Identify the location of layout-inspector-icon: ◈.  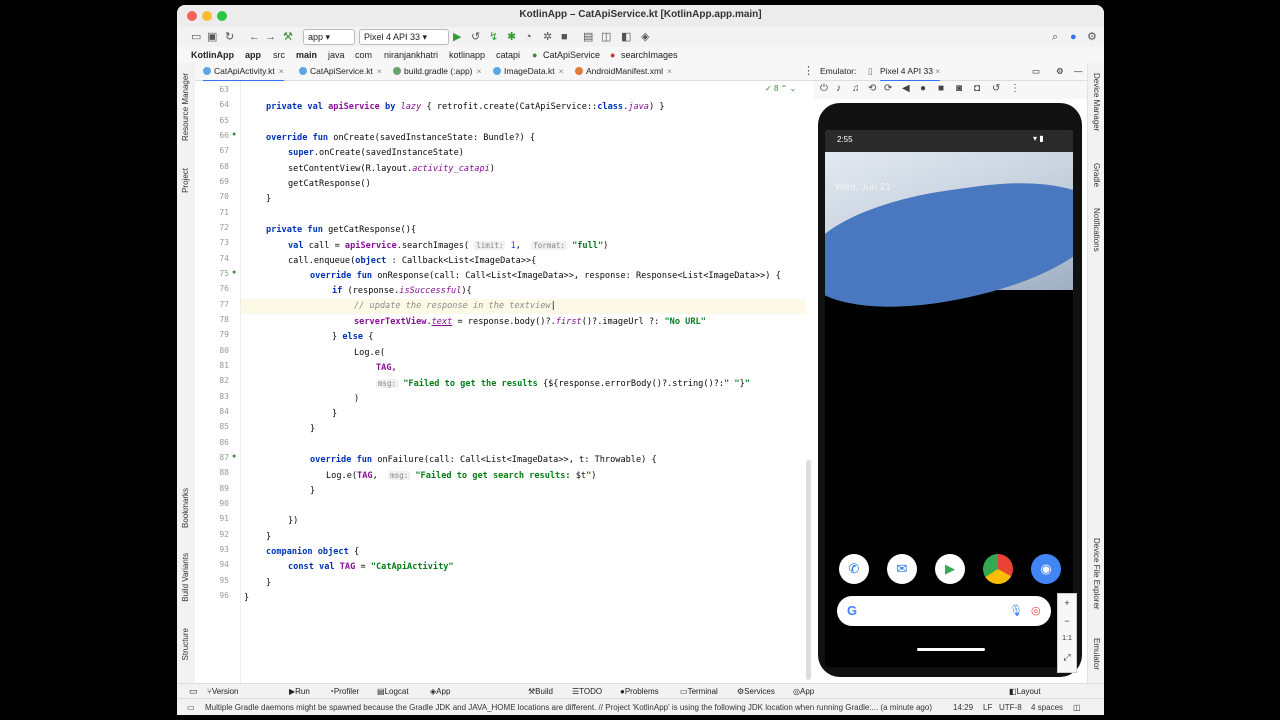
(645, 37).